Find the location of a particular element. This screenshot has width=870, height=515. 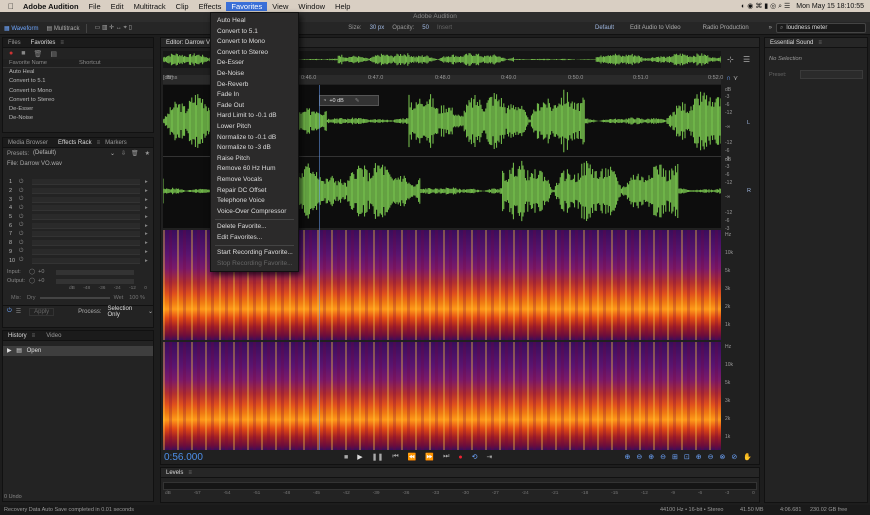

edit-icon: ▤ is located at coordinates (53, 54).